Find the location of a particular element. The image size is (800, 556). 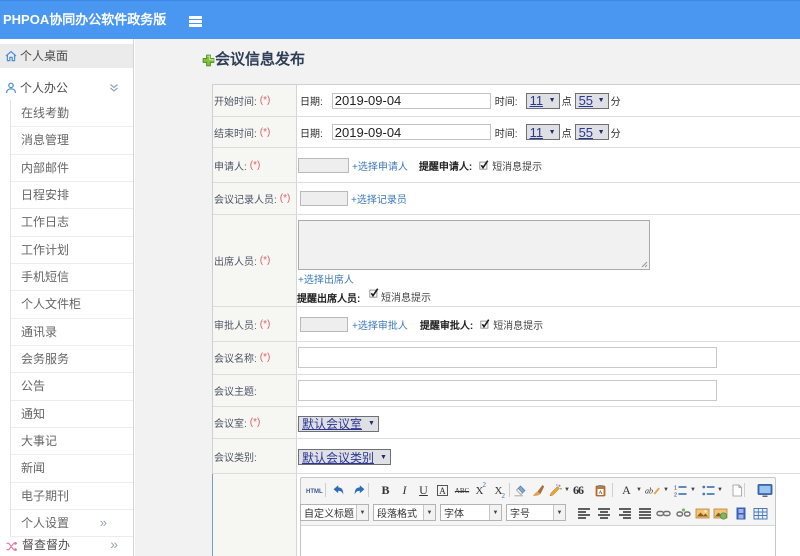

svg-text: ab is located at coordinates (649, 491).